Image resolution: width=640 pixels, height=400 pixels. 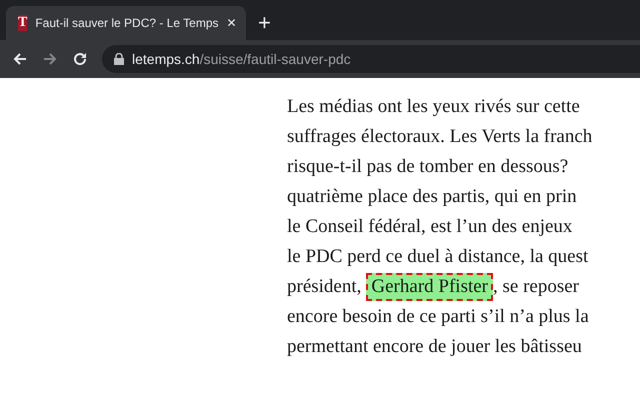 I want to click on article-text: permettant encore de jouer les bâtisseu, so click(x=434, y=347).